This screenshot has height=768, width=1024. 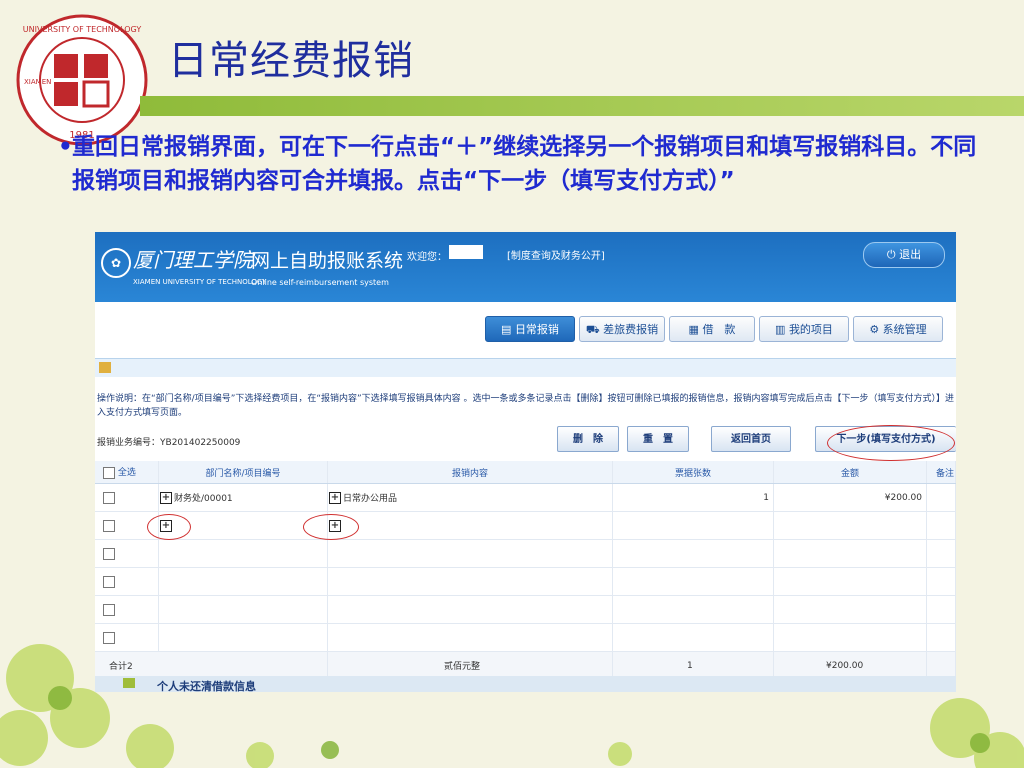 I want to click on col-content: 报销内容, so click(x=470, y=472).